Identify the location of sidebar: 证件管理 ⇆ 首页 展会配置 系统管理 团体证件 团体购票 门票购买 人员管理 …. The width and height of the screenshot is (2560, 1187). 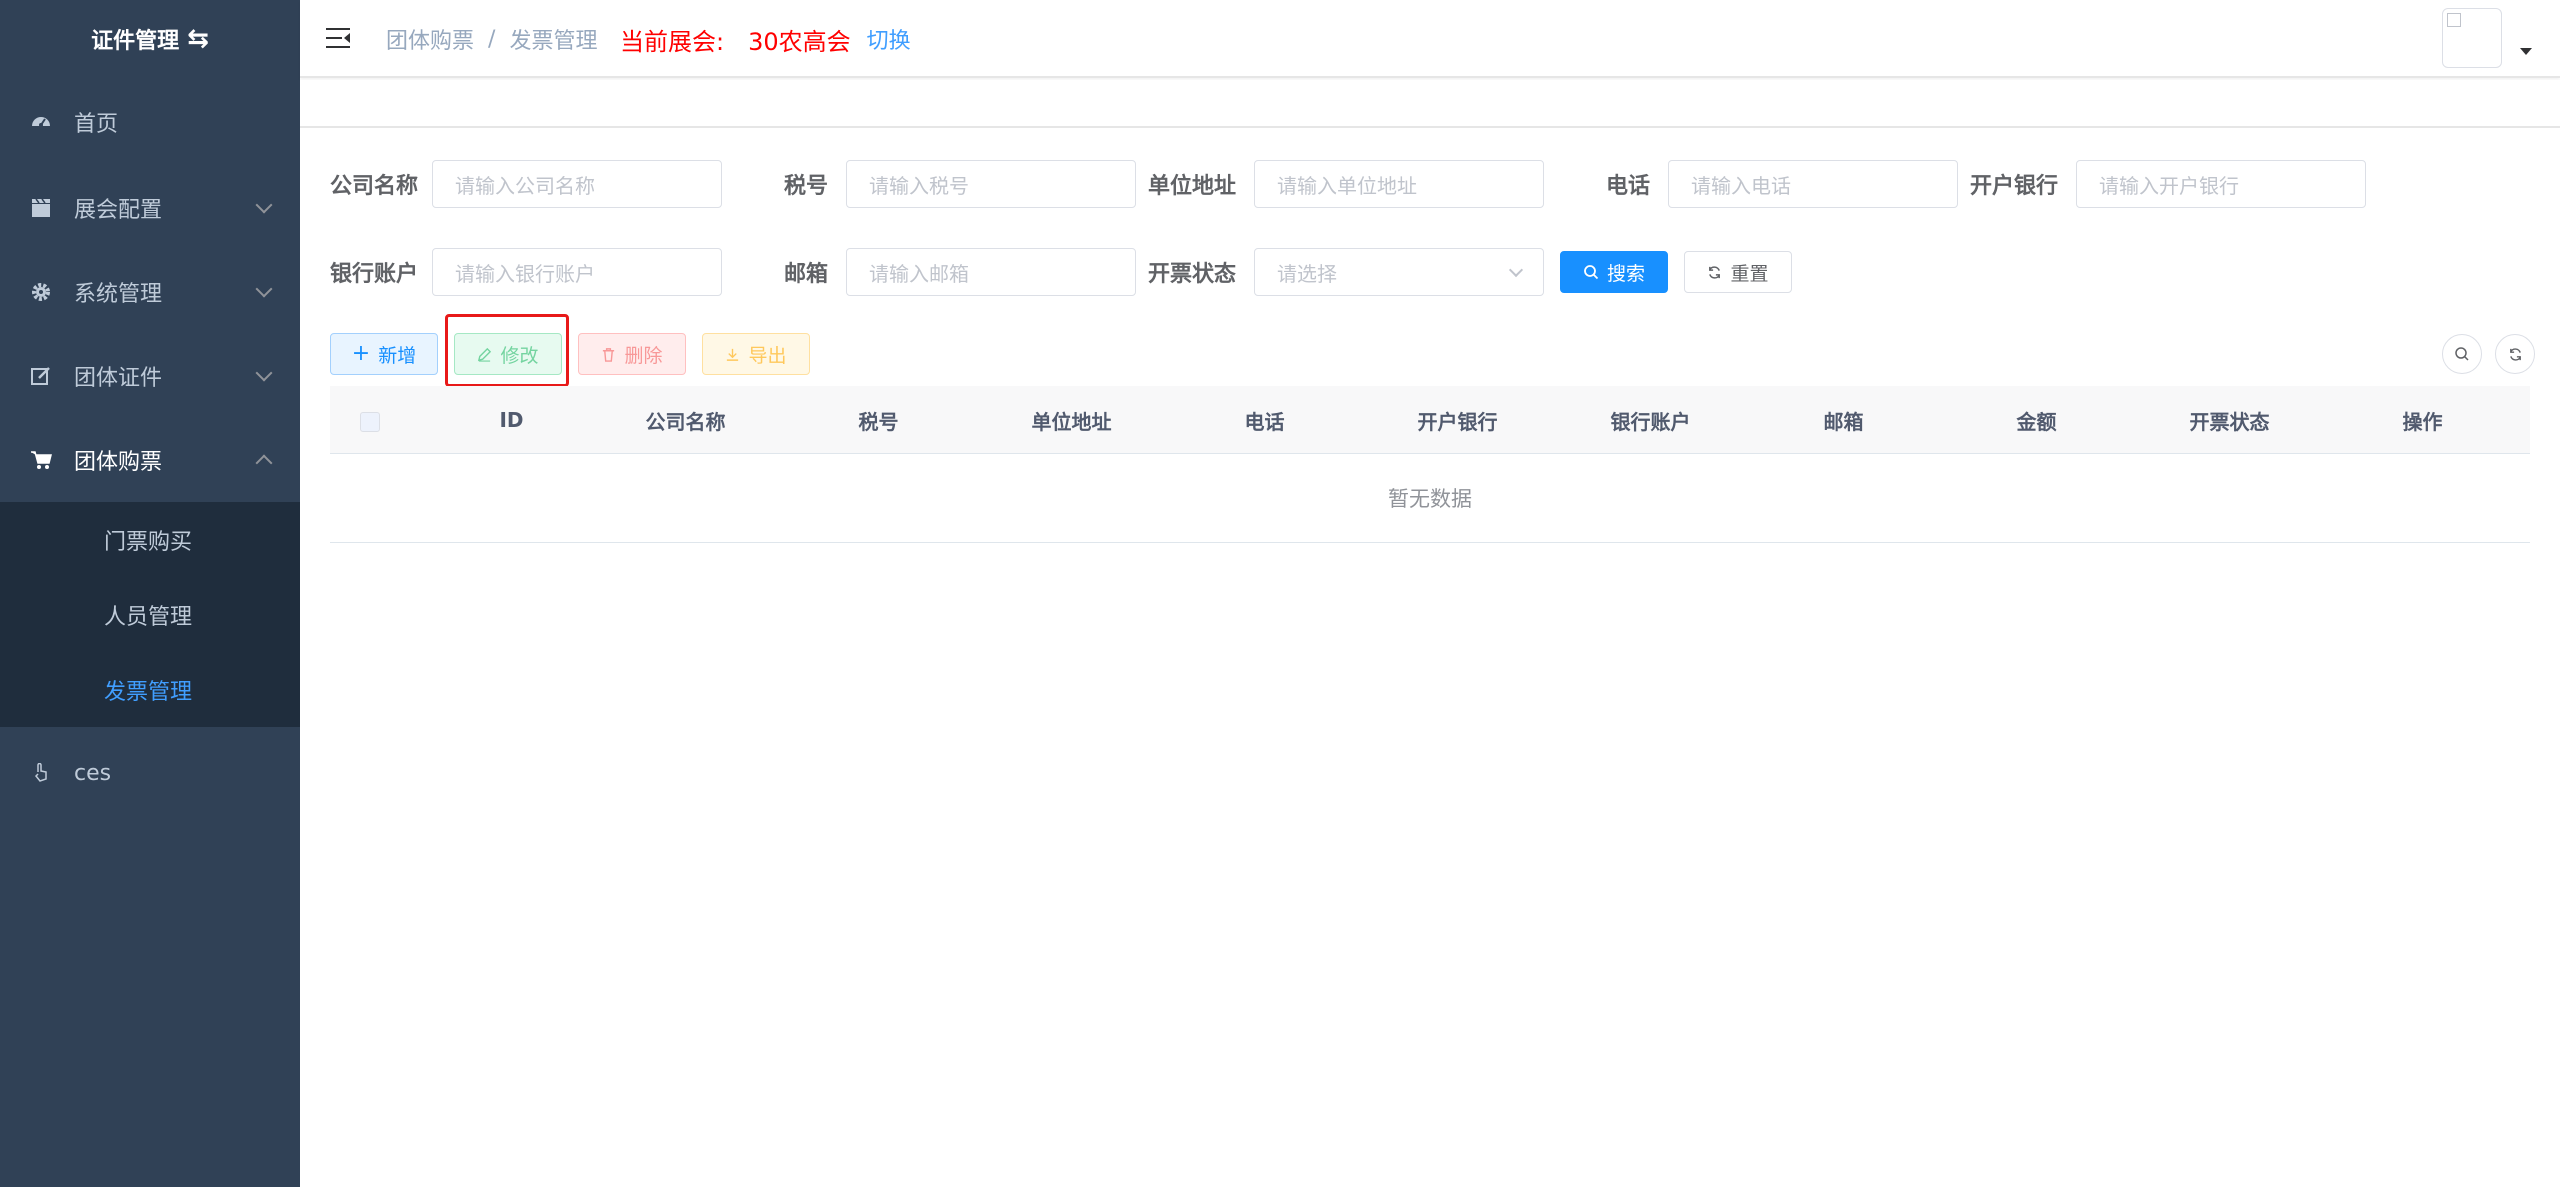
(150, 593).